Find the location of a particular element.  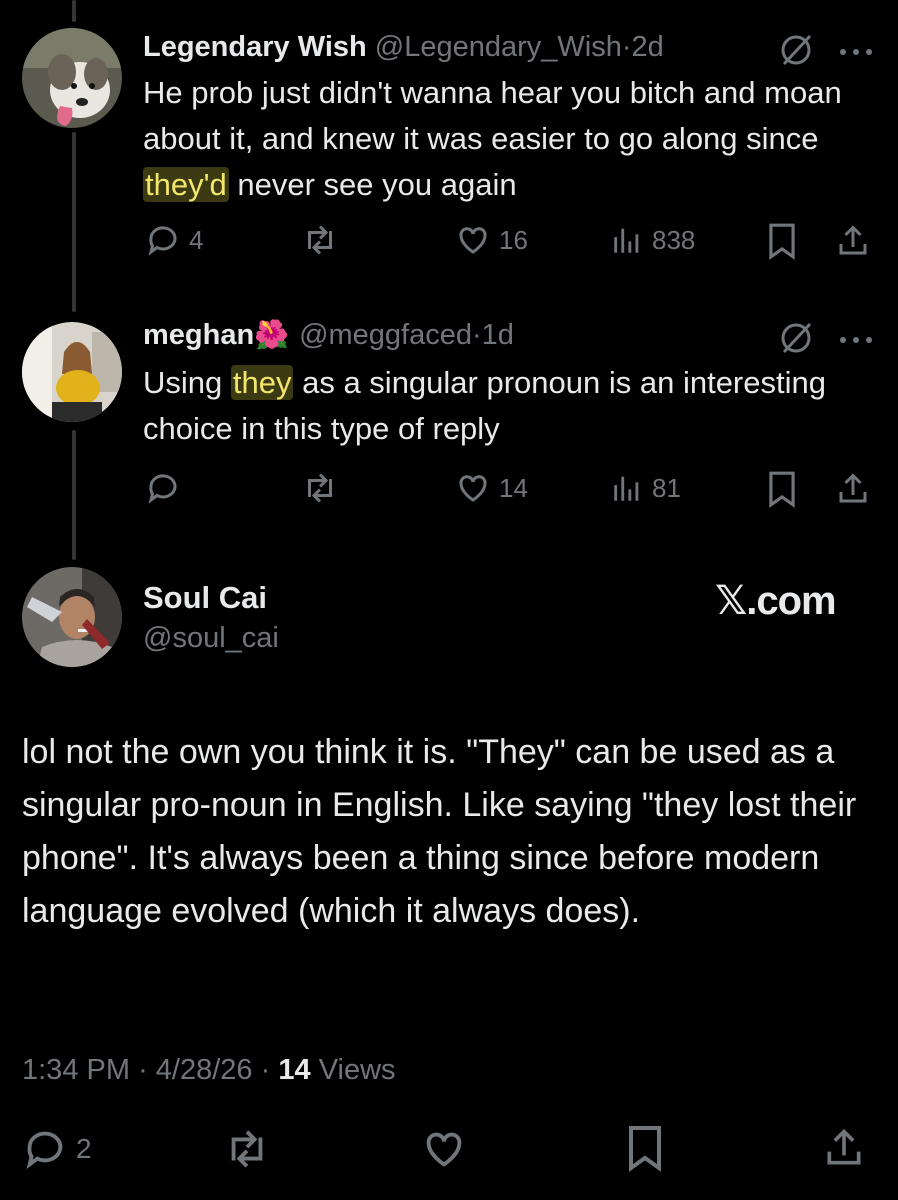

reply-button: 4 is located at coordinates (174, 240).